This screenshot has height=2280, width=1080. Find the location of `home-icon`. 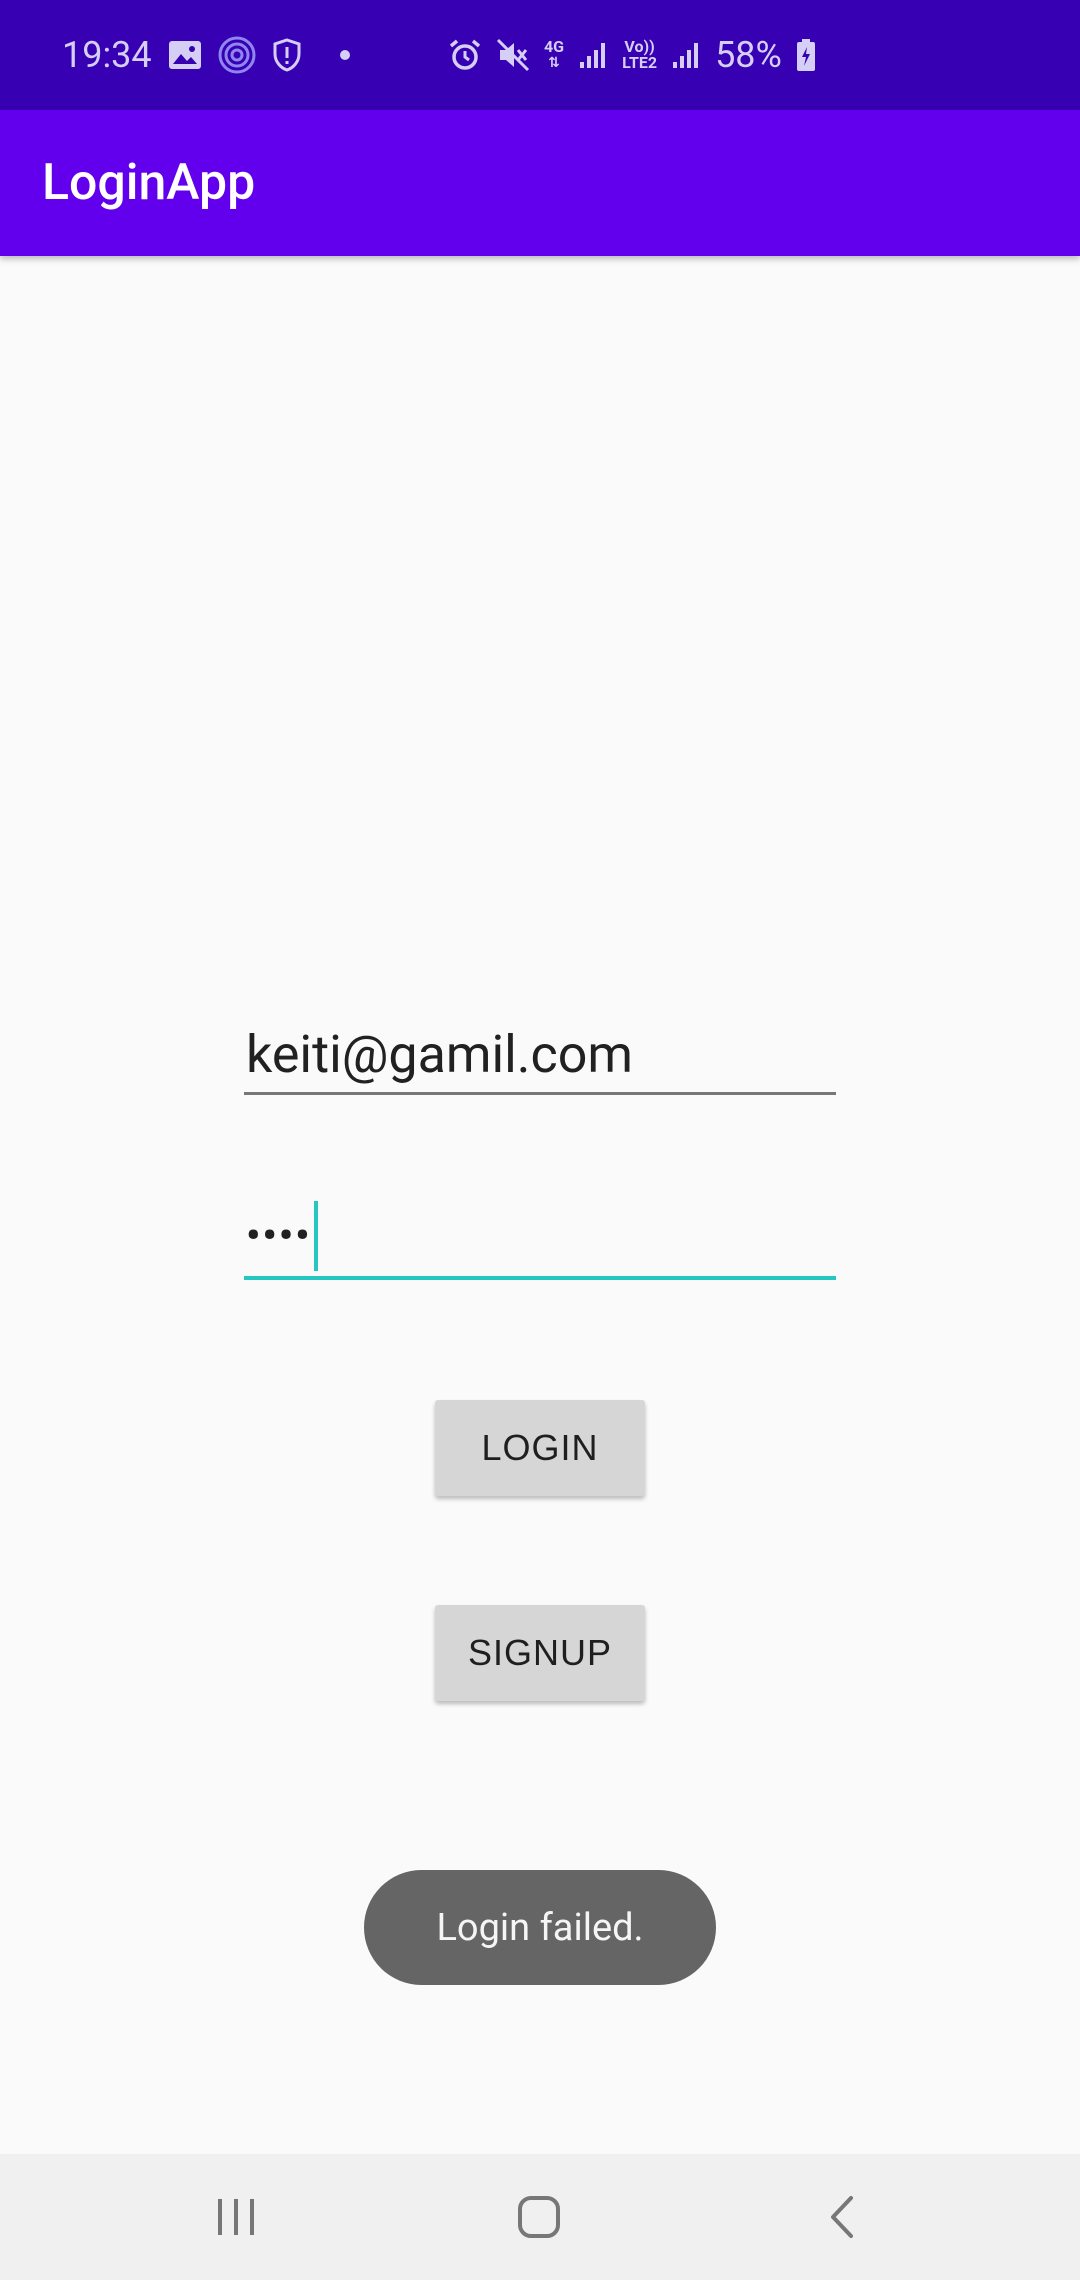

home-icon is located at coordinates (539, 2217).